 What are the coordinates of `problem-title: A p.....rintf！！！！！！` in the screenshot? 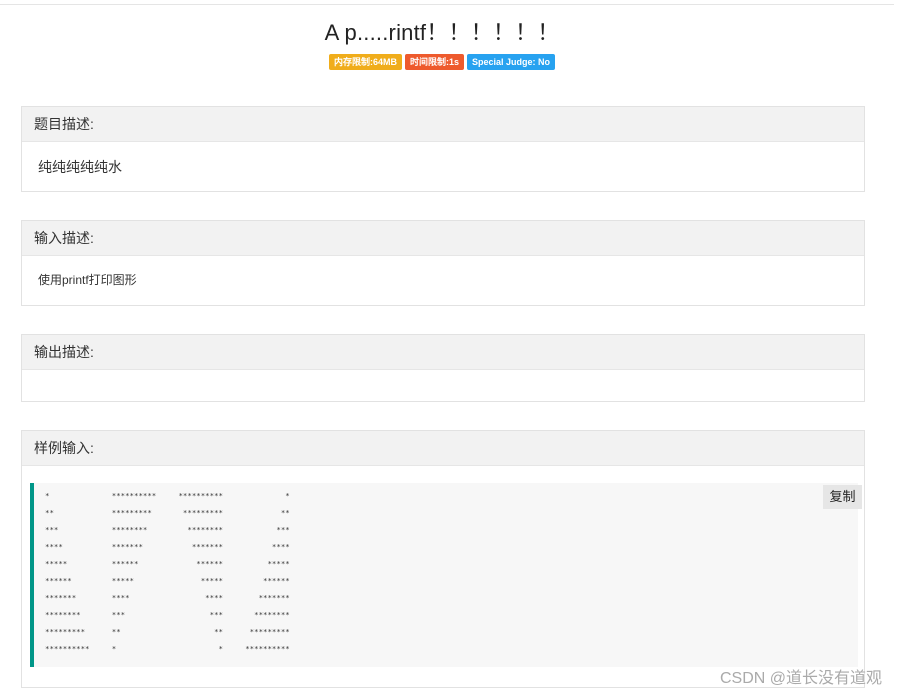 It's located at (442, 32).